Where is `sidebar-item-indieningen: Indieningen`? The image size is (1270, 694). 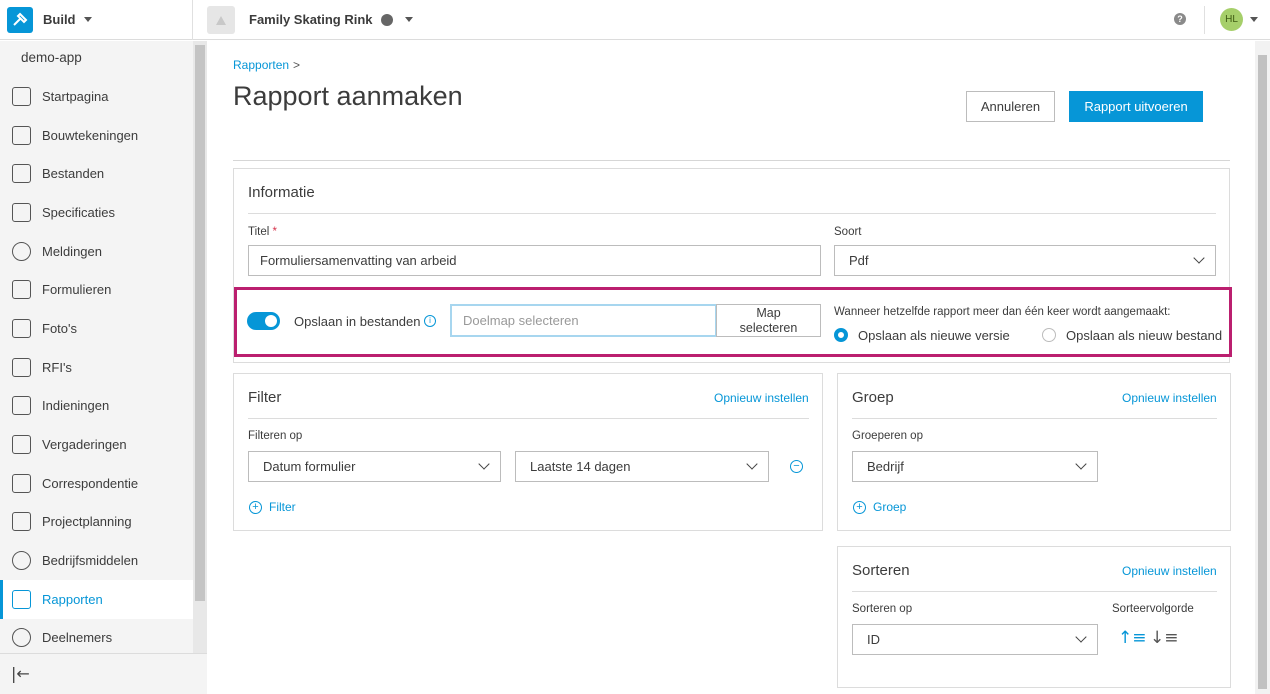
sidebar-item-indieningen: Indieningen is located at coordinates (96, 406).